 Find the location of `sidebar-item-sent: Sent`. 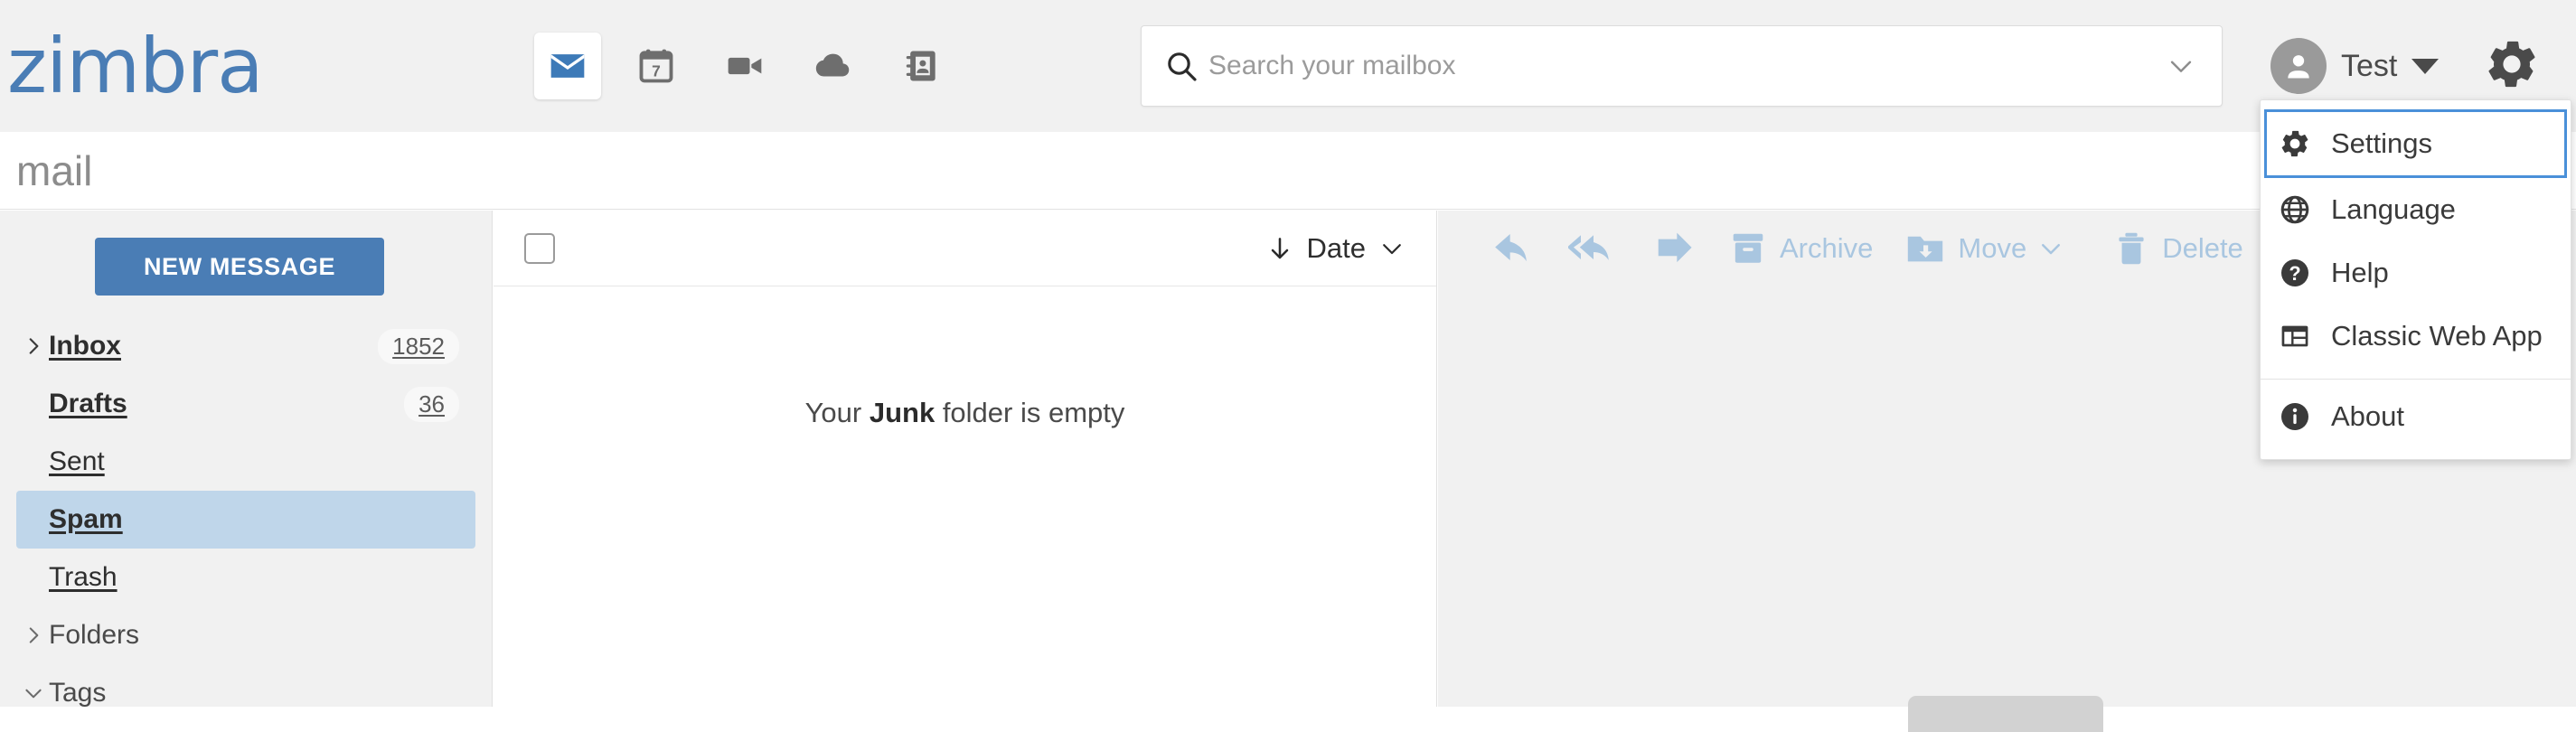

sidebar-item-sent: Sent is located at coordinates (246, 462).